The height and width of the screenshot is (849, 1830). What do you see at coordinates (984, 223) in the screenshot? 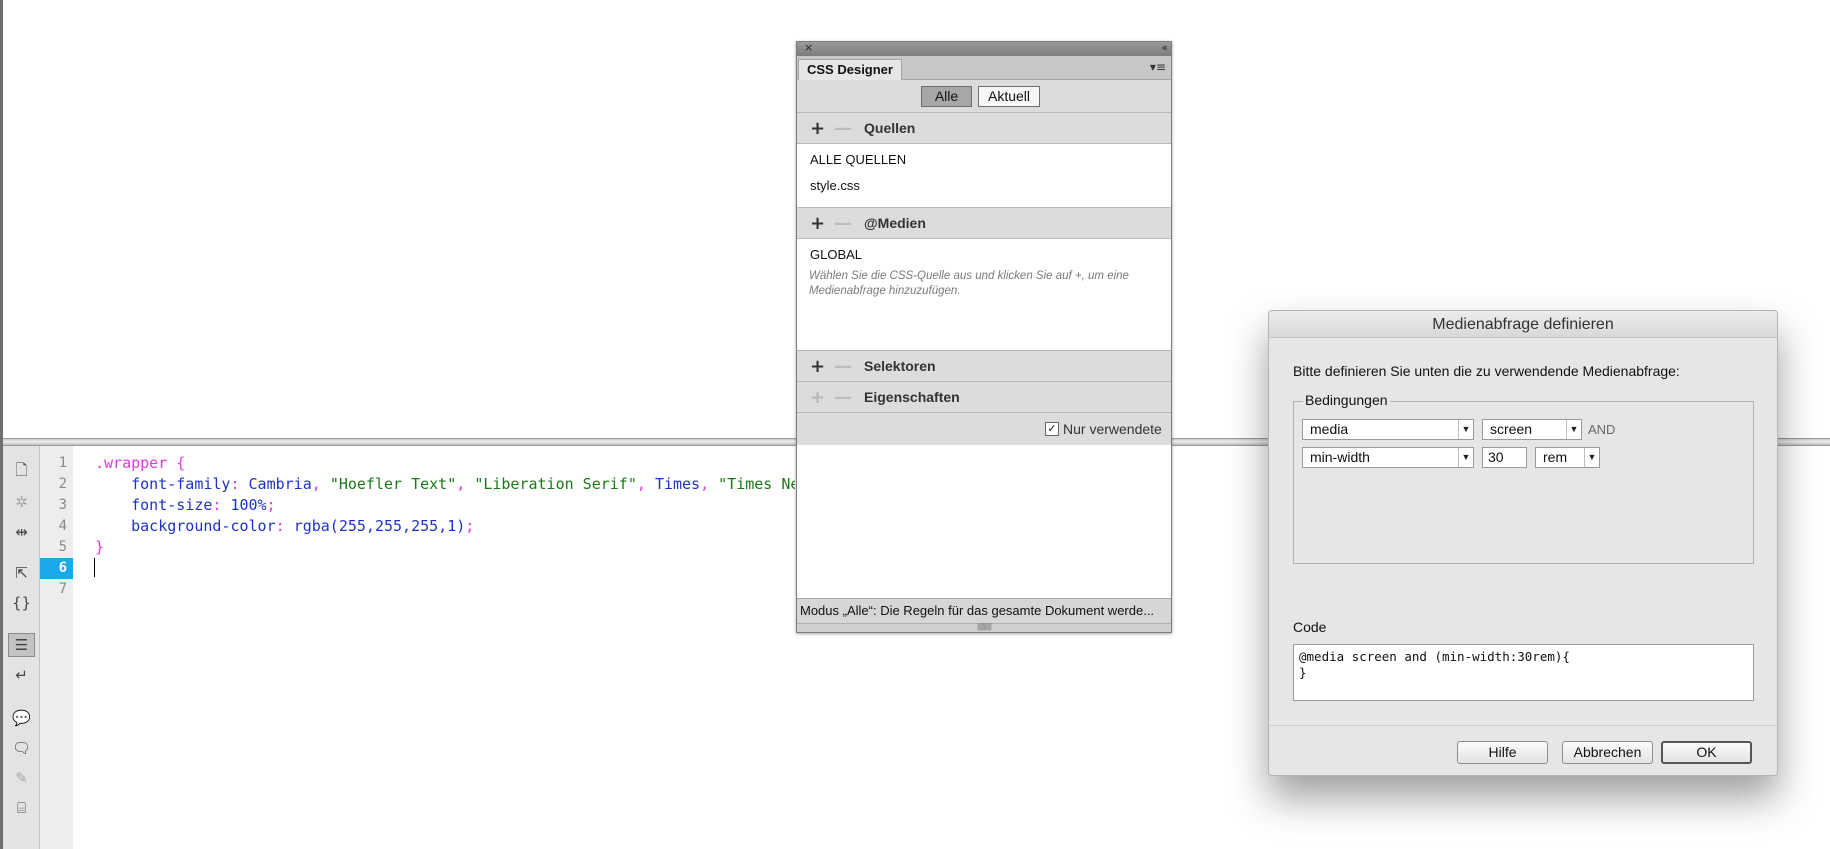
I see `media-section-header: + — @Medien` at bounding box center [984, 223].